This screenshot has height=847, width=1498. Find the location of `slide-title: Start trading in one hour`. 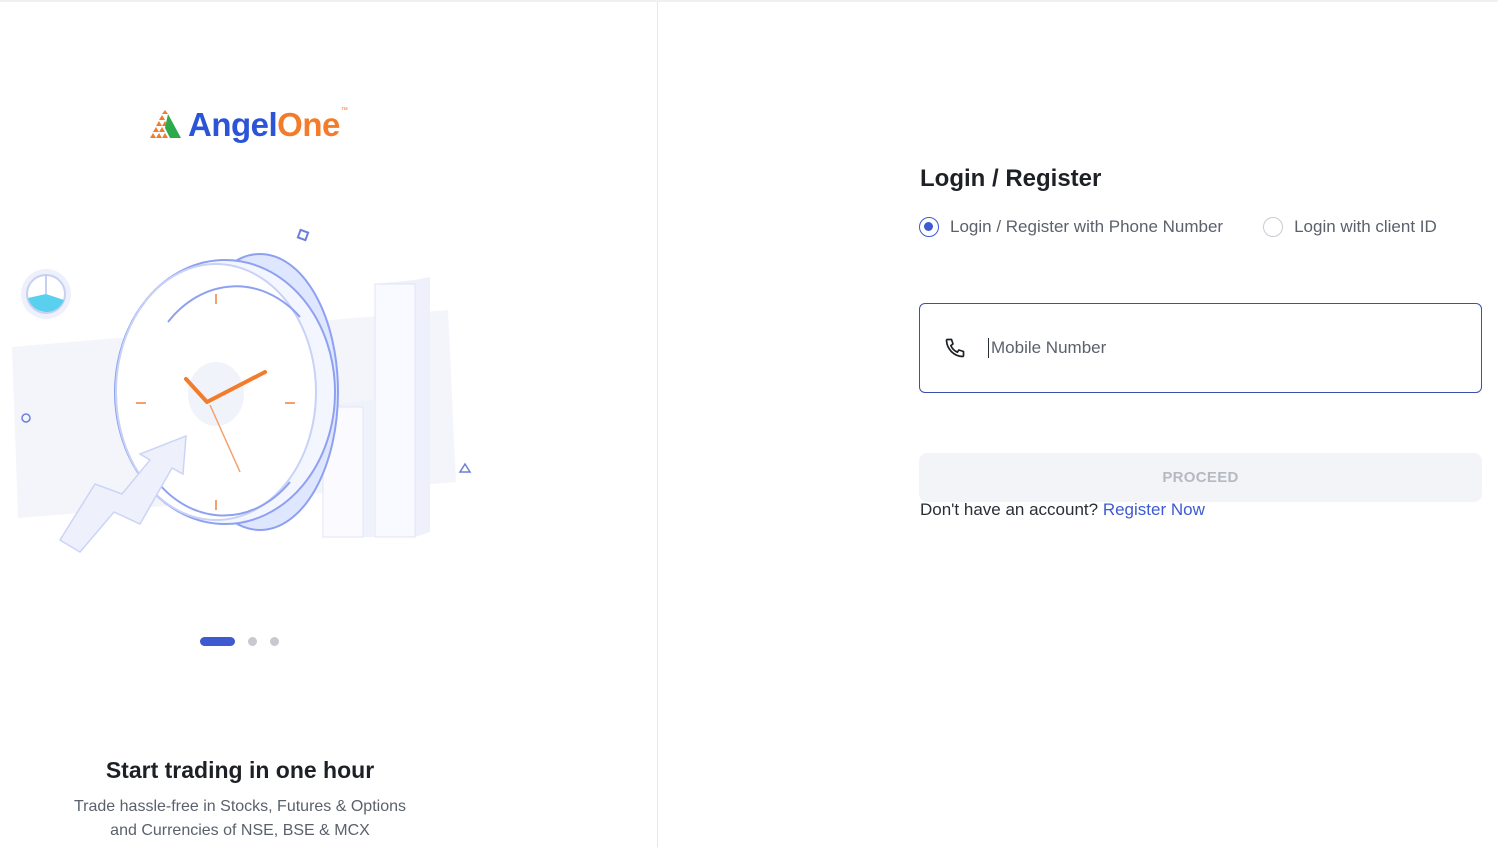

slide-title: Start trading in one hour is located at coordinates (240, 770).